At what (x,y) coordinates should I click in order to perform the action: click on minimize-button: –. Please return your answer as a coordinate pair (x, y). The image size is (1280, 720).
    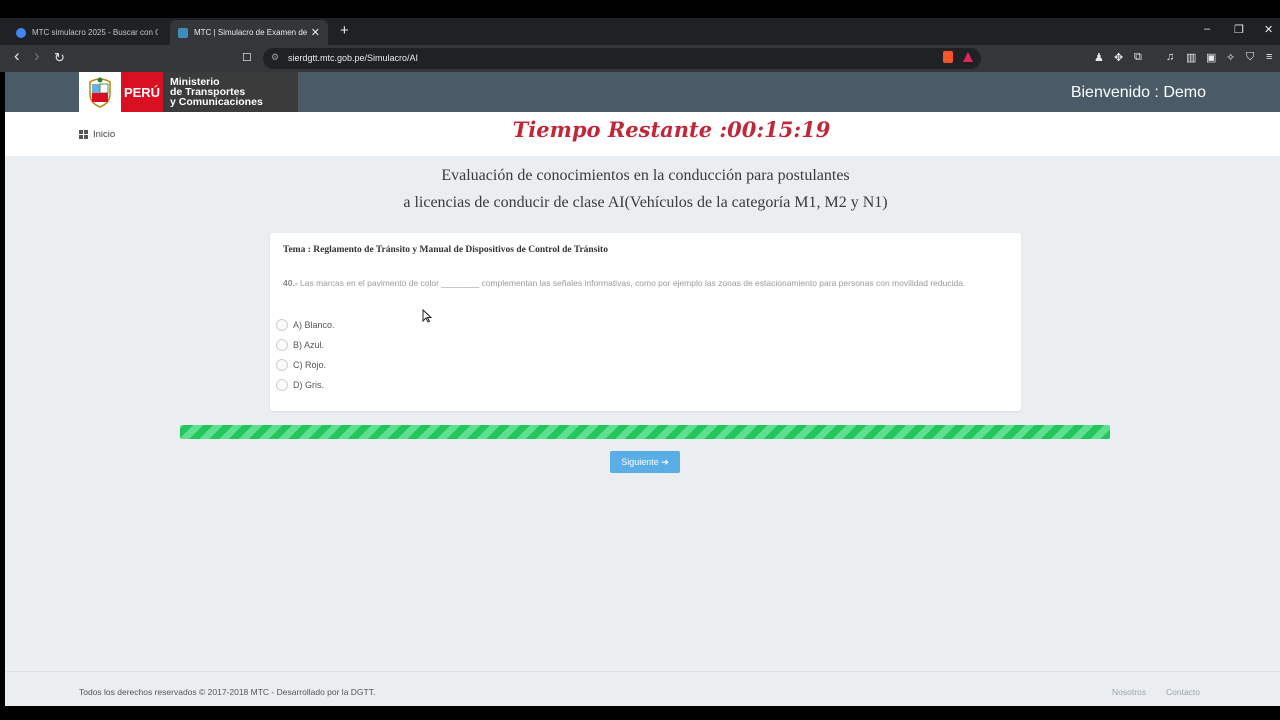
    Looking at the image, I should click on (1207, 29).